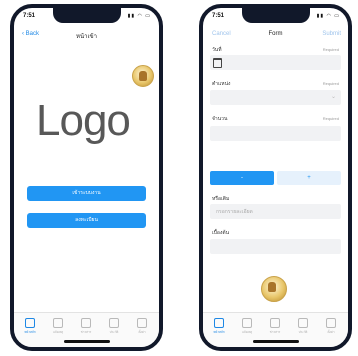 The width and height of the screenshot is (358, 356). Describe the element at coordinates (83, 120) in the screenshot. I see `logo: Logo` at that location.